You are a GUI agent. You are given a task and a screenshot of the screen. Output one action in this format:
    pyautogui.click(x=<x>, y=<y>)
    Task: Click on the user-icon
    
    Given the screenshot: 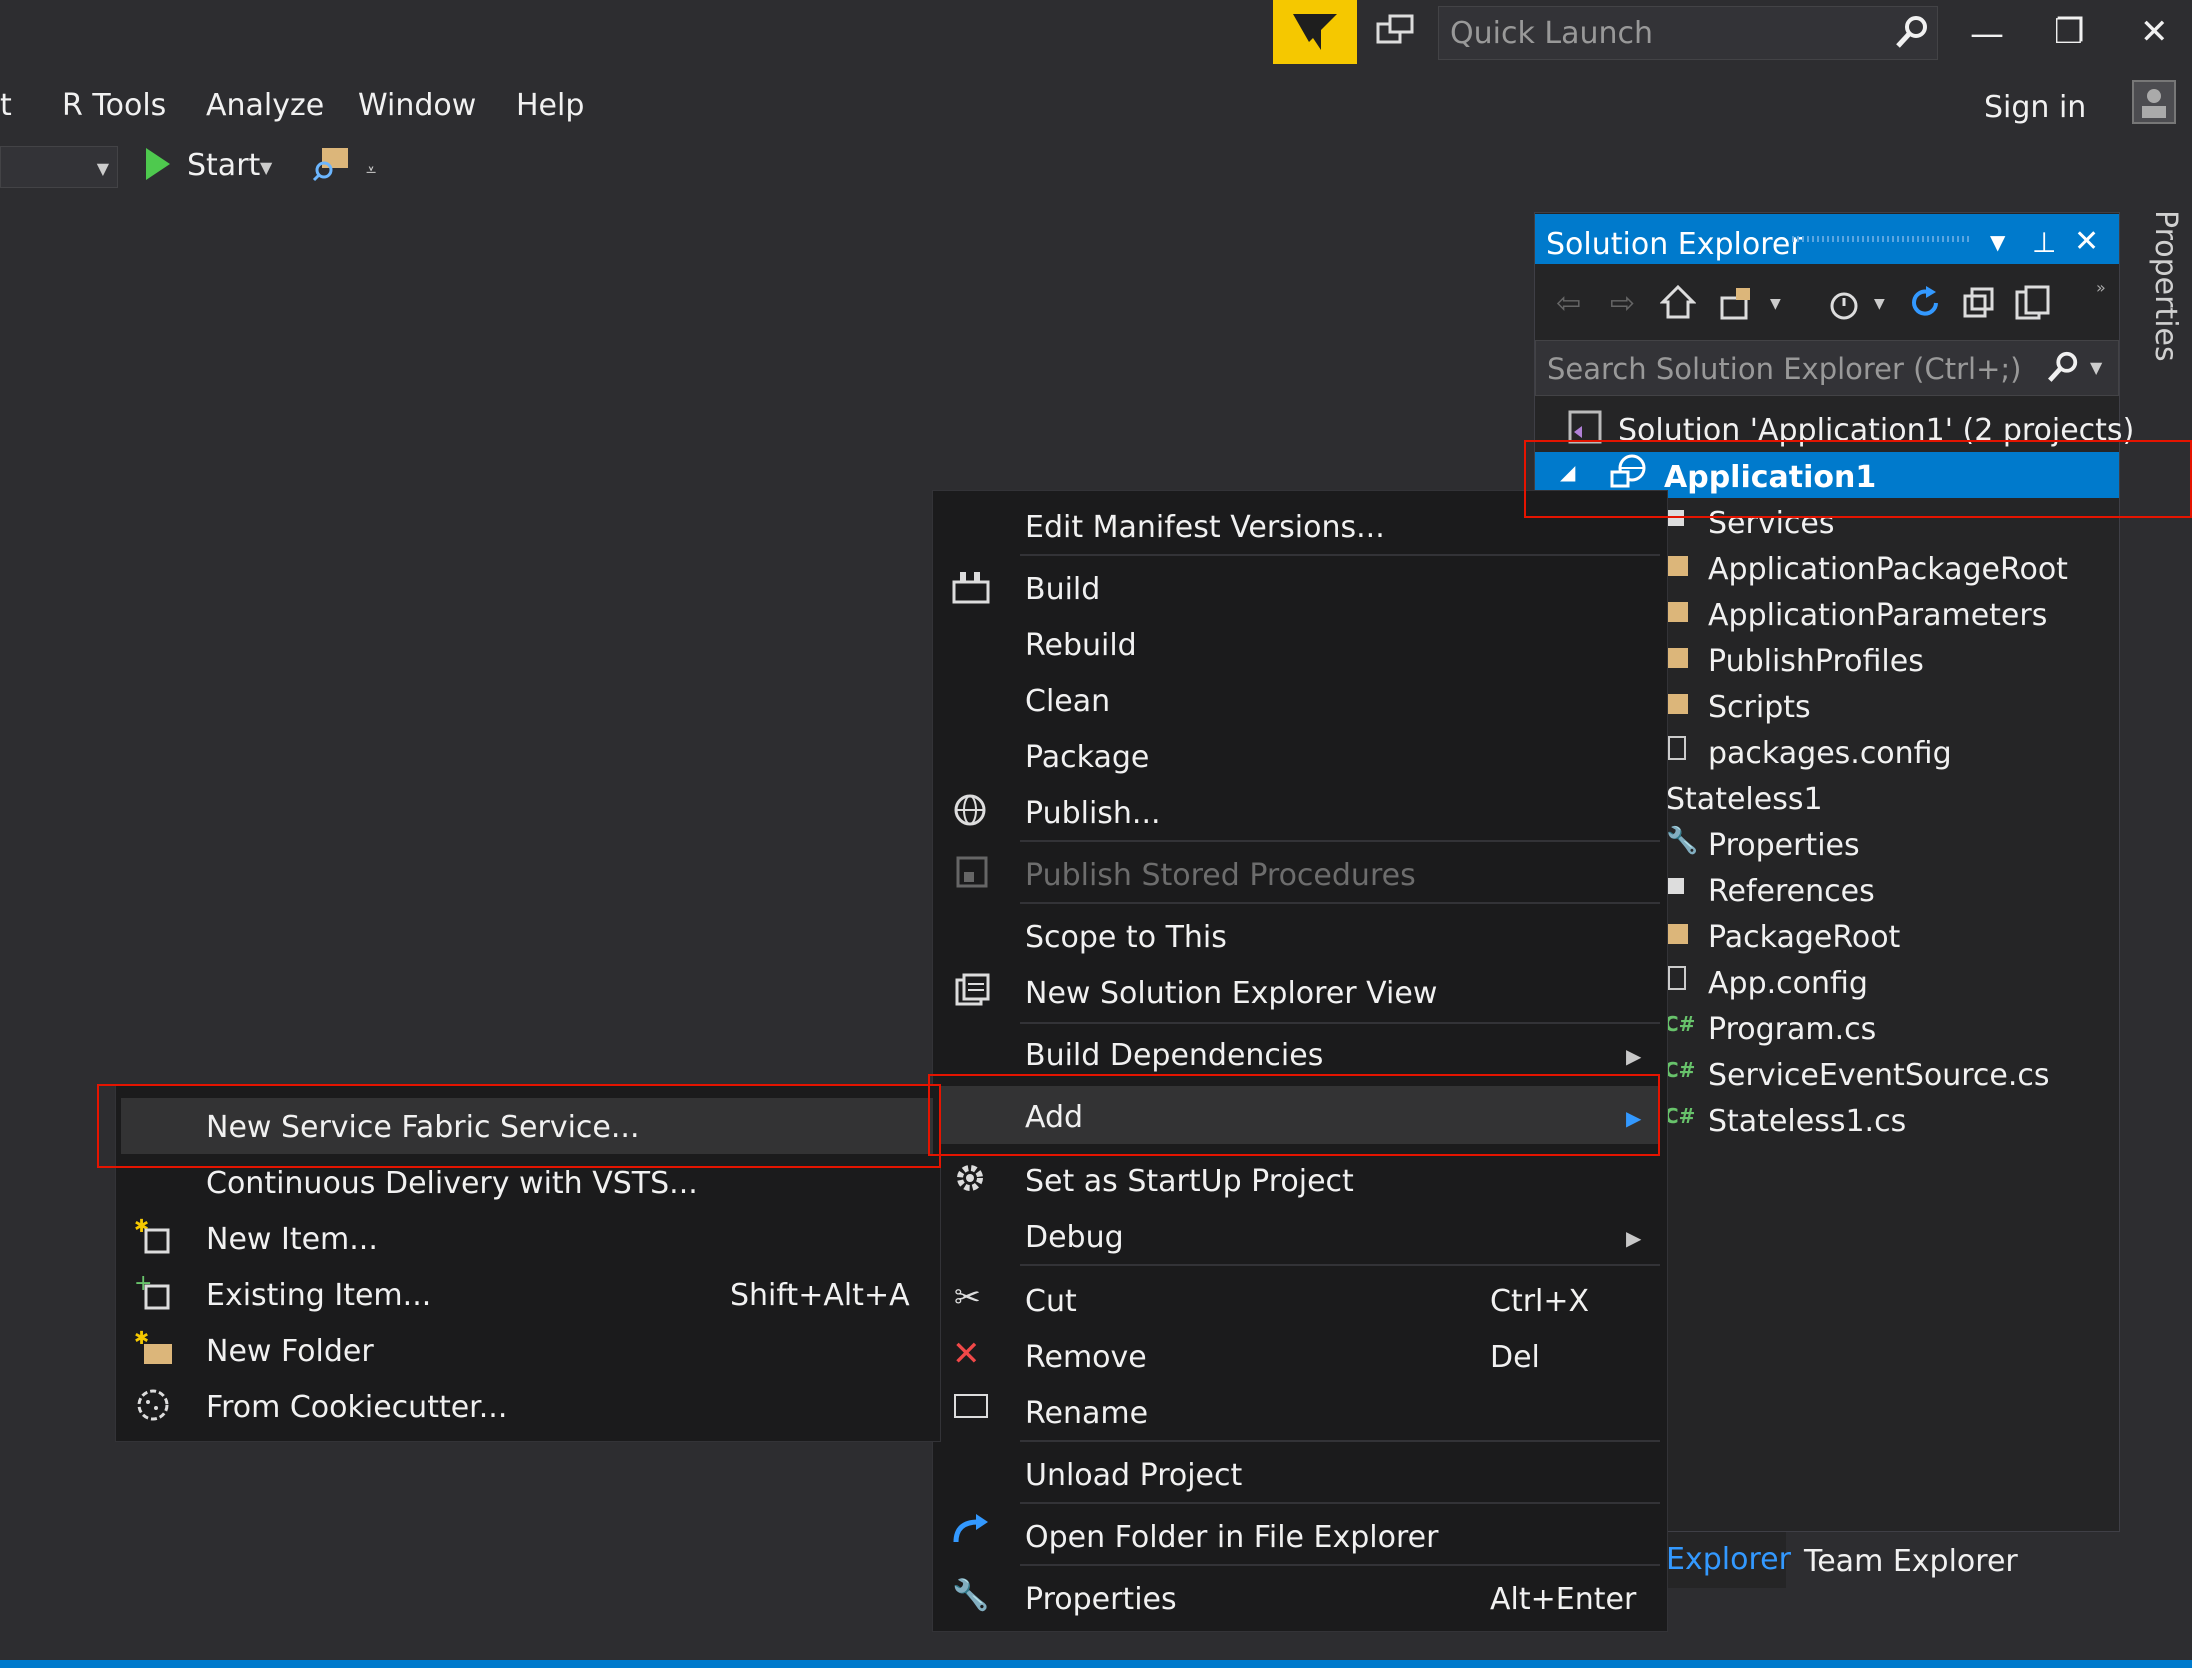 What is the action you would take?
    pyautogui.click(x=2154, y=103)
    